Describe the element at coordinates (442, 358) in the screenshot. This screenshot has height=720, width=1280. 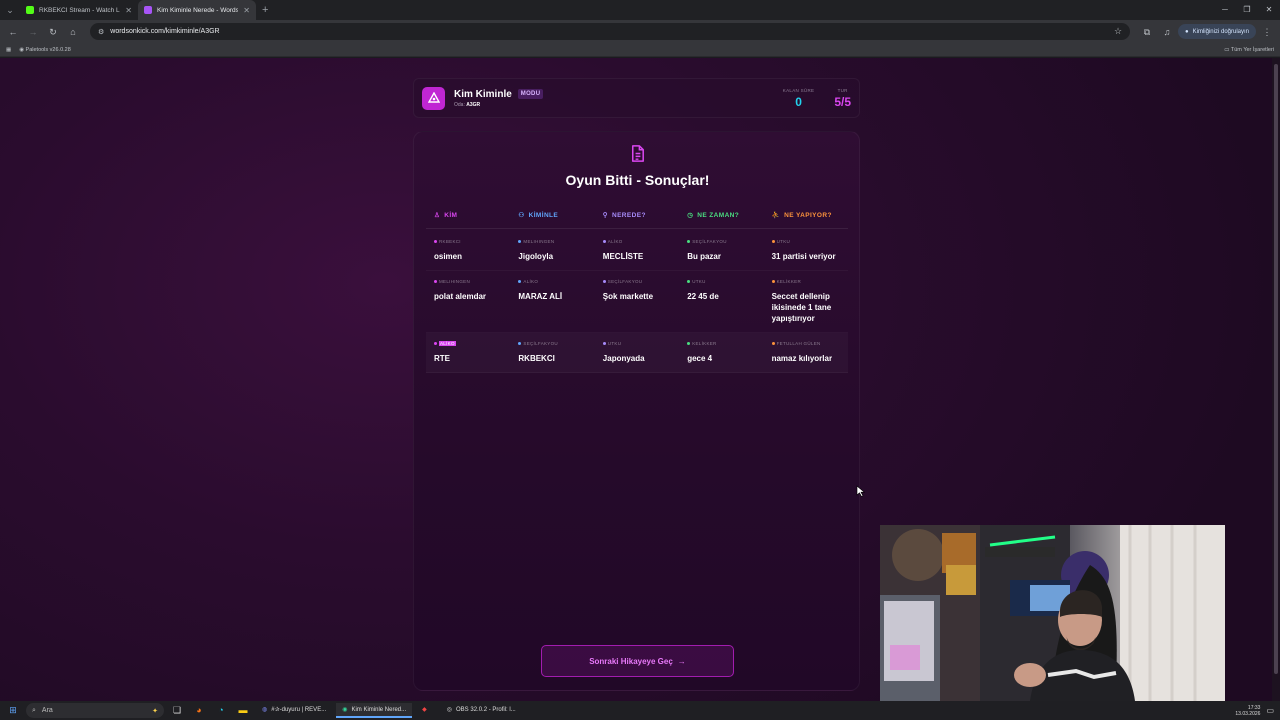
I see `answer-text: RTE` at that location.